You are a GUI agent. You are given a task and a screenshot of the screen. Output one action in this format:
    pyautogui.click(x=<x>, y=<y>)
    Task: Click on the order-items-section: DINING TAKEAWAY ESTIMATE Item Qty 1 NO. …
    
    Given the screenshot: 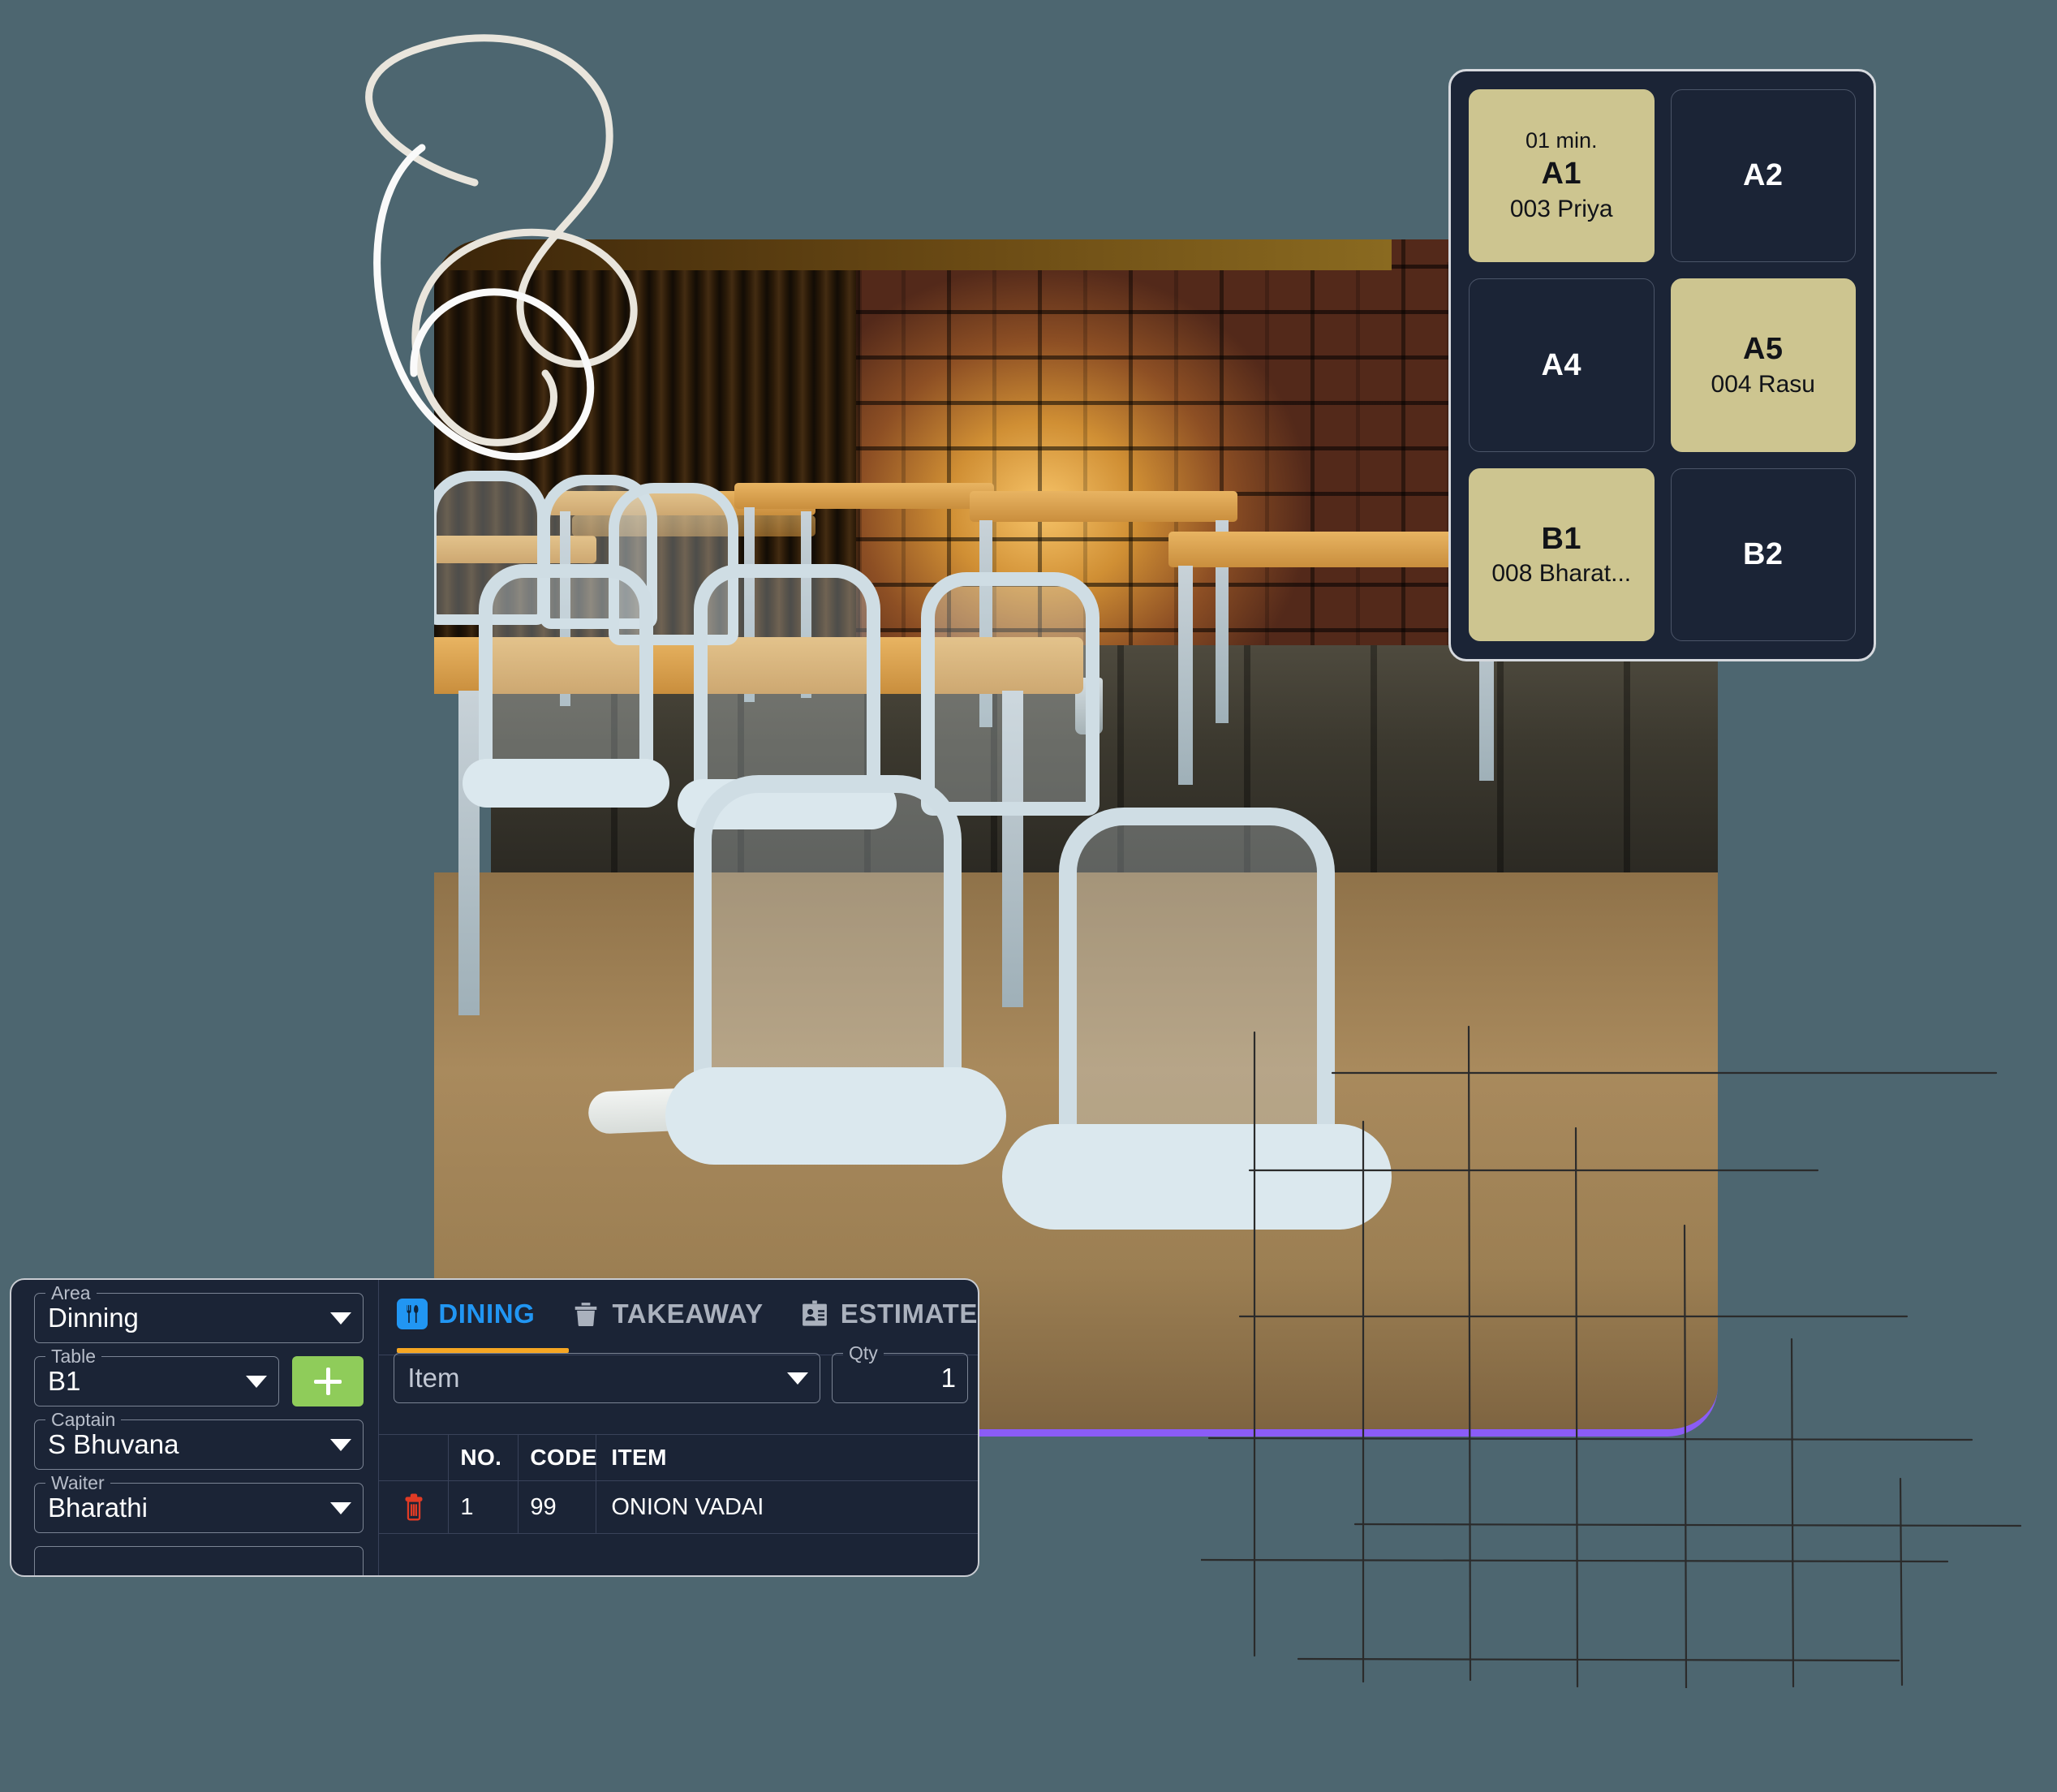 What is the action you would take?
    pyautogui.click(x=678, y=1428)
    